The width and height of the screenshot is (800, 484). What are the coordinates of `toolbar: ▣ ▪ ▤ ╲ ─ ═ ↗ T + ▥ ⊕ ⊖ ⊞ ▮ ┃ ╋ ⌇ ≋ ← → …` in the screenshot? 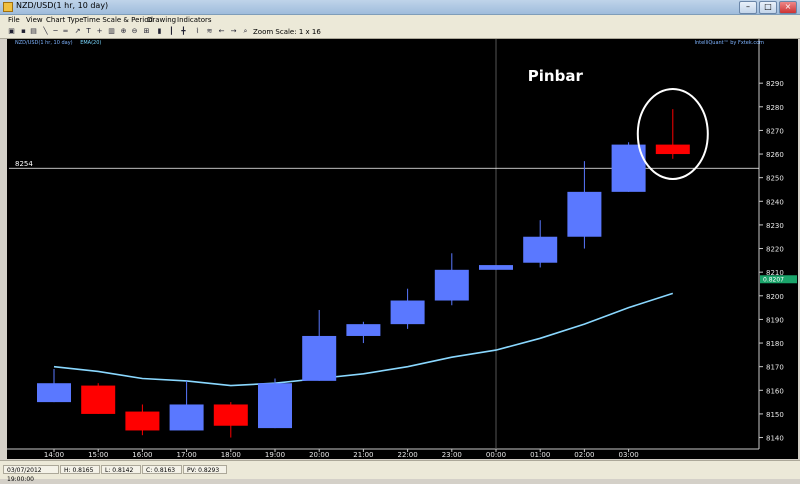 It's located at (400, 32).